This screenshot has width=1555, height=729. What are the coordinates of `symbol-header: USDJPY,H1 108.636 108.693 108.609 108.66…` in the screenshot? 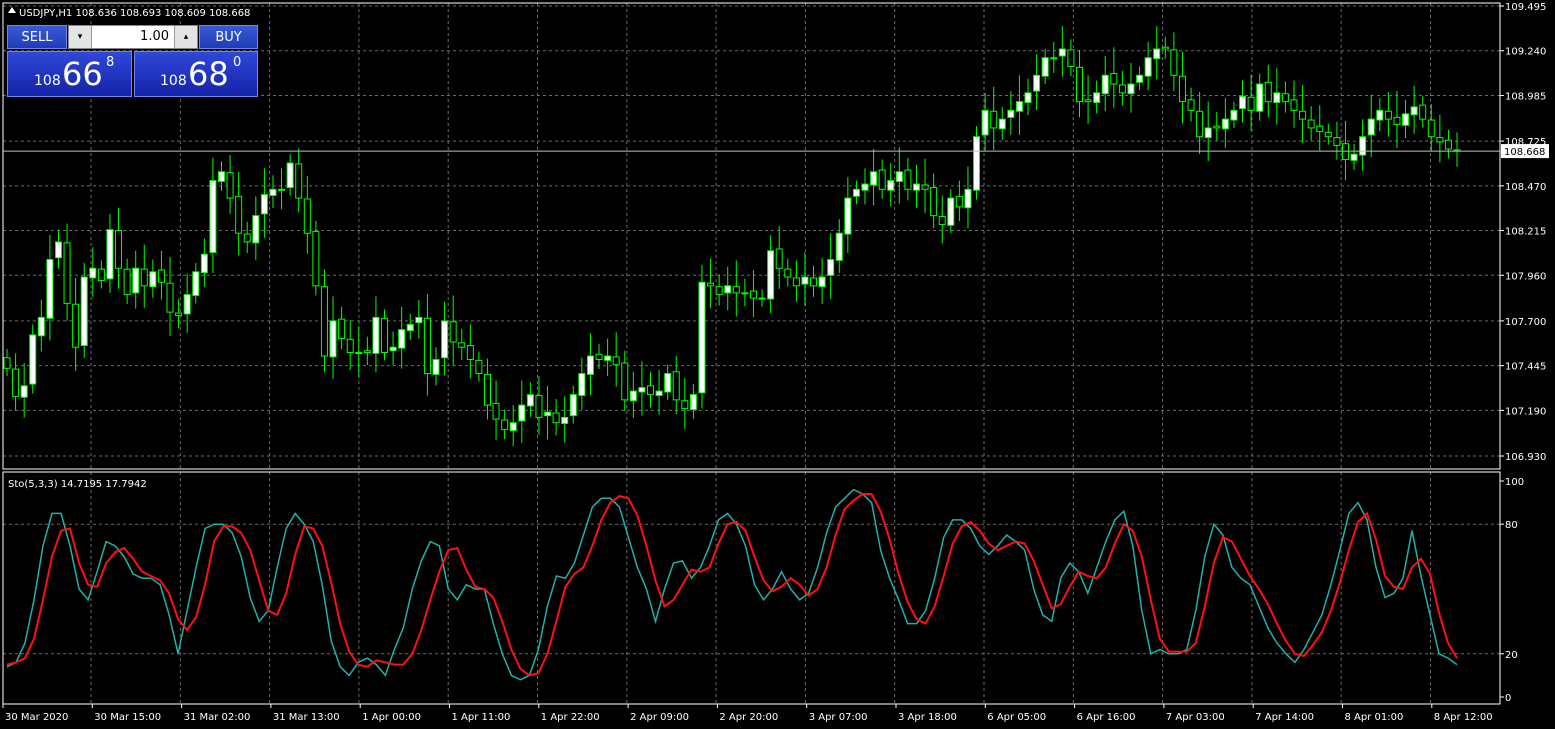 It's located at (129, 13).